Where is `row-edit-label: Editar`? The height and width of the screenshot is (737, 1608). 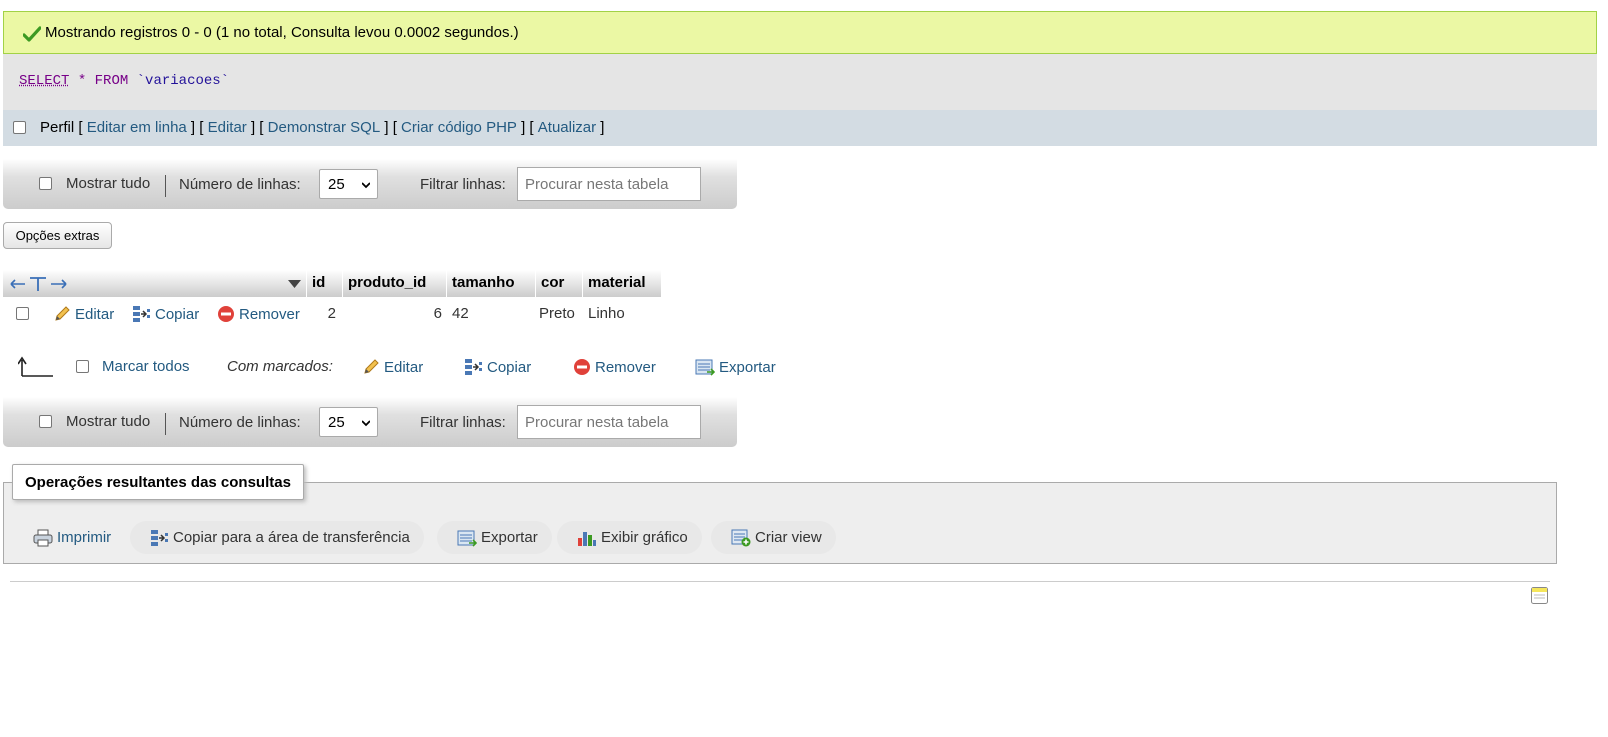
row-edit-label: Editar is located at coordinates (95, 314).